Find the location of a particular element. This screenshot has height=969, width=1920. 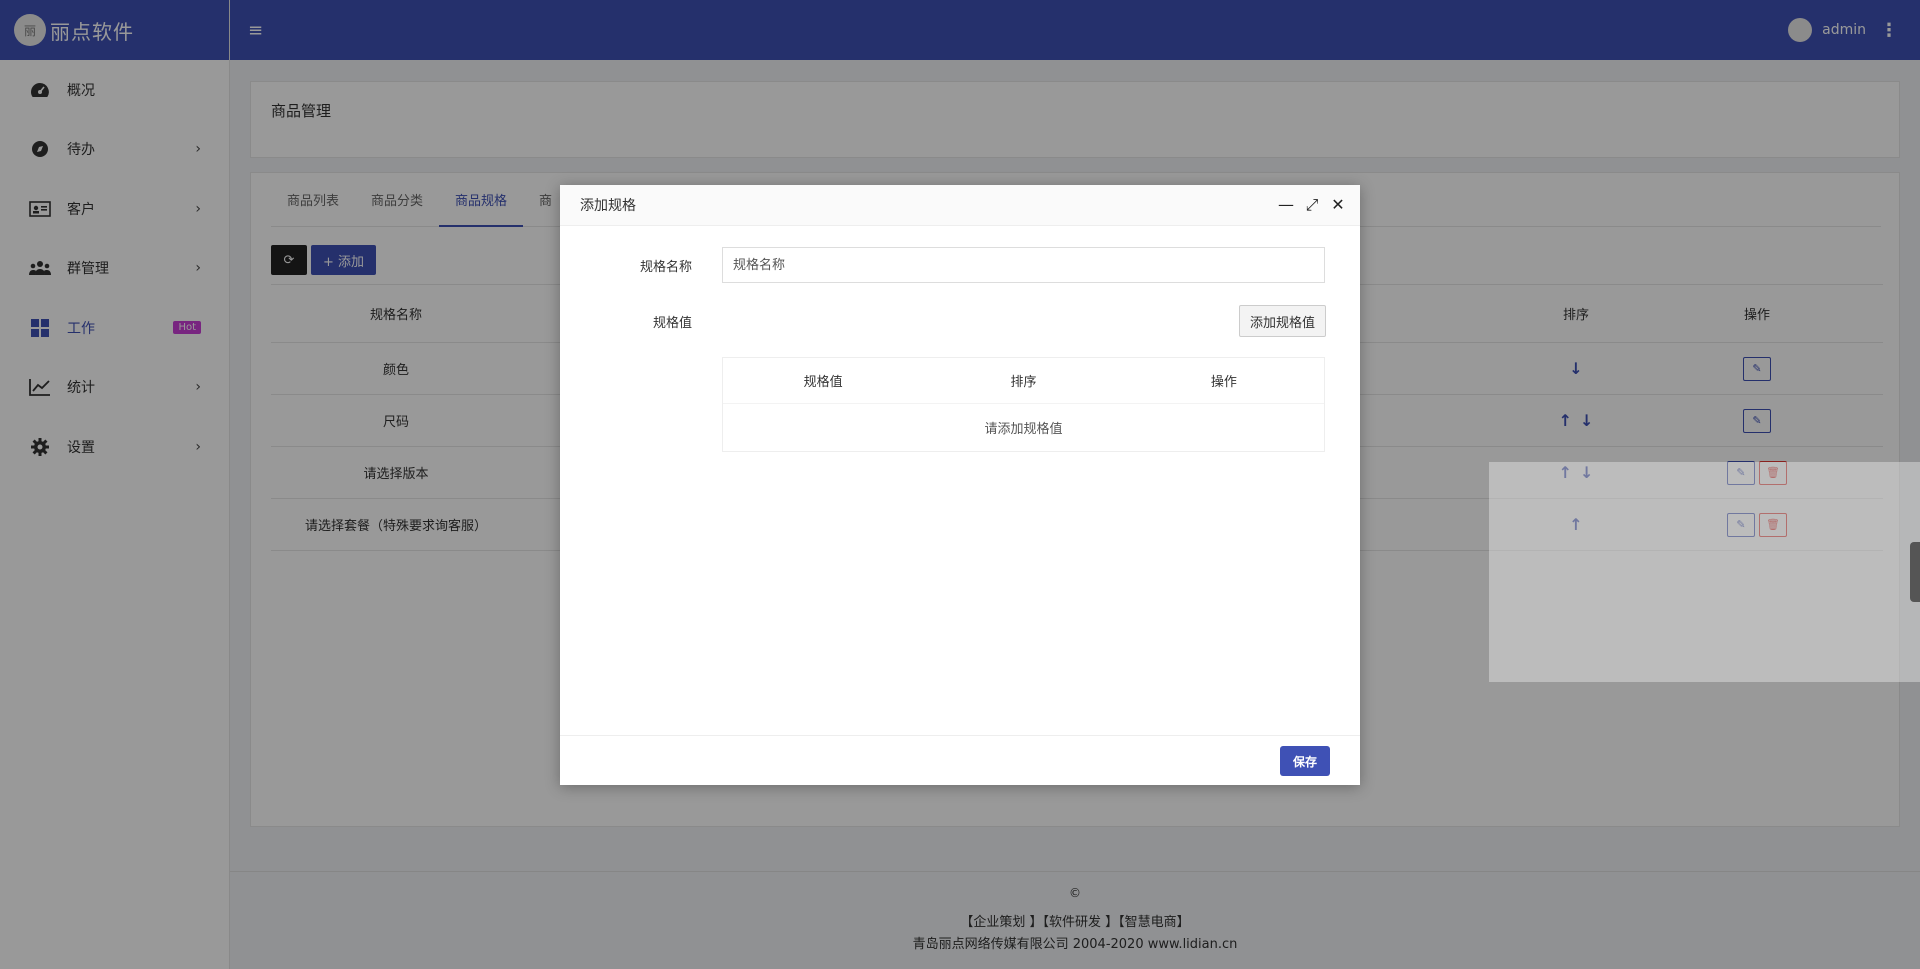

spec-value-label: 规格值 is located at coordinates (672, 323).